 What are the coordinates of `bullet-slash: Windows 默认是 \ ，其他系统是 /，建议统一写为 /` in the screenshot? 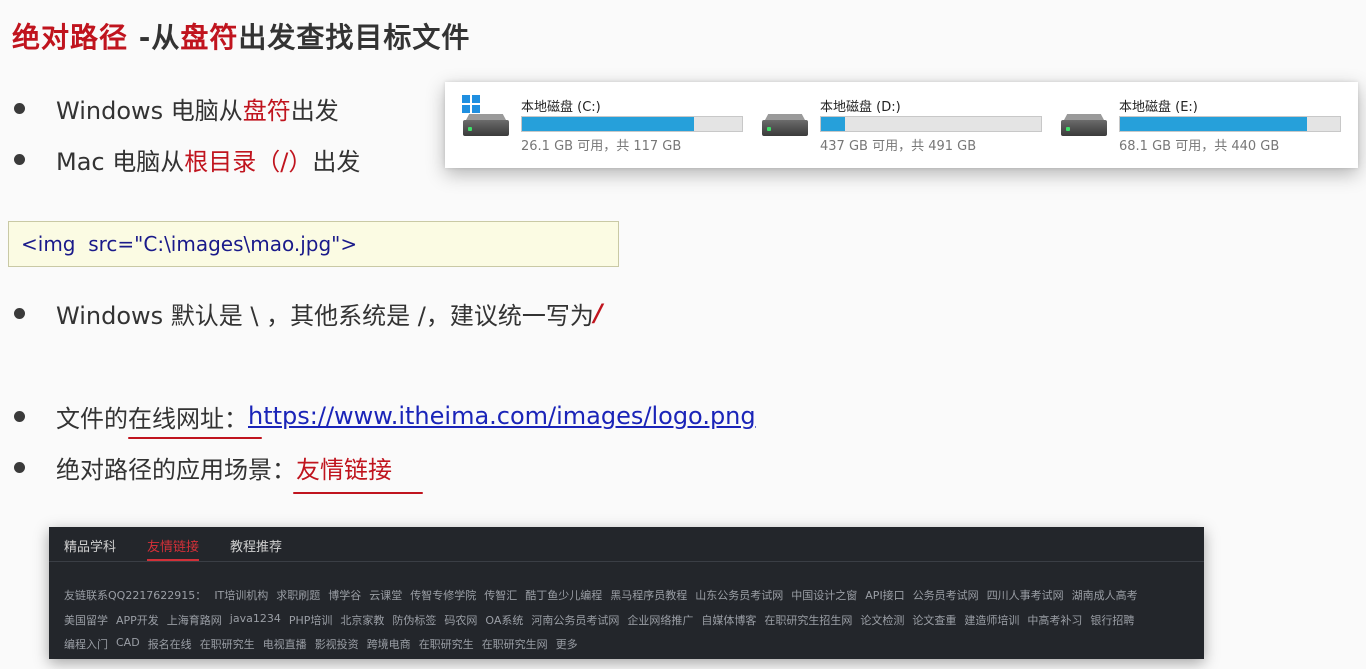 It's located at (308, 313).